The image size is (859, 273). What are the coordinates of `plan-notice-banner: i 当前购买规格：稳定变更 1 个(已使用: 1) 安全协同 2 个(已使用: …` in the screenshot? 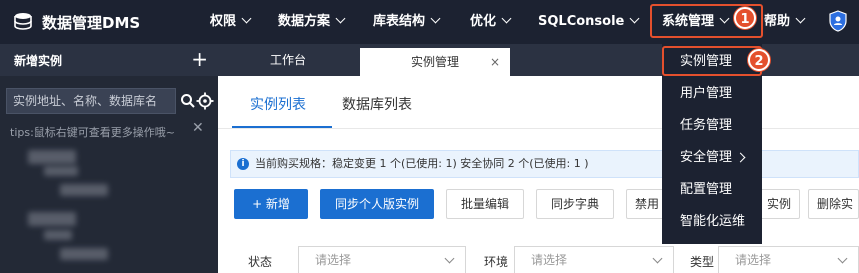 It's located at (544, 164).